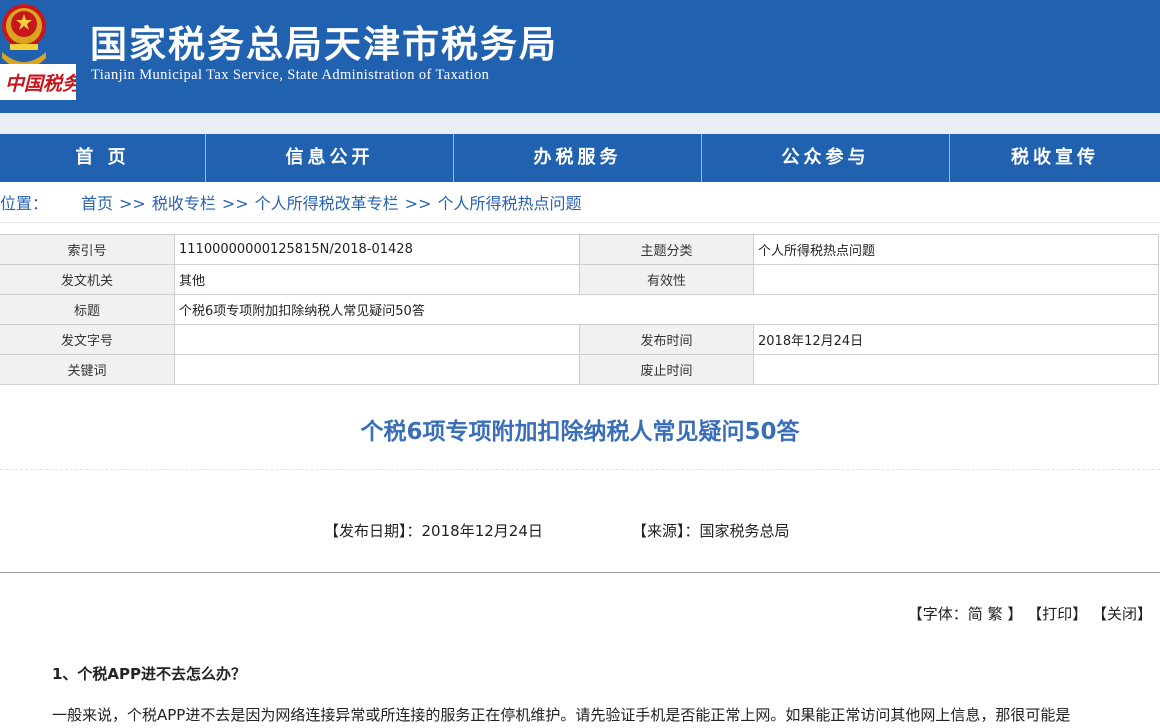 This screenshot has width=1160, height=728. I want to click on validity-label: 有效性, so click(666, 279).